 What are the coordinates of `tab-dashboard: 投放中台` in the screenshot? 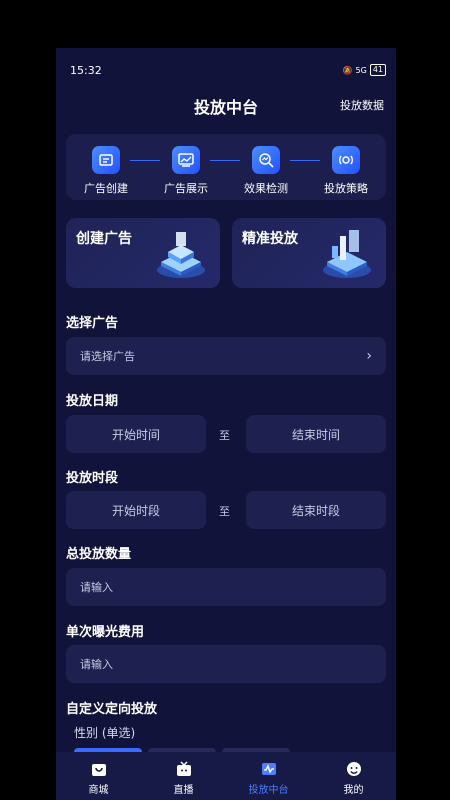 It's located at (268, 776).